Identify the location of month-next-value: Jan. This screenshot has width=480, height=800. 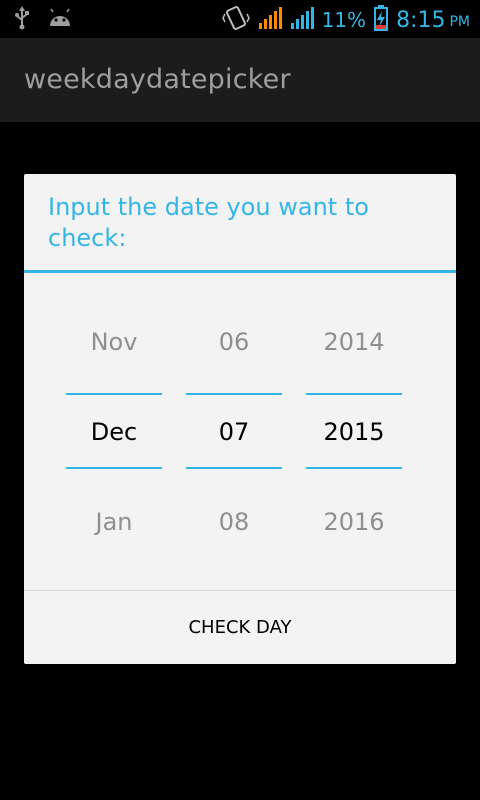
(114, 522).